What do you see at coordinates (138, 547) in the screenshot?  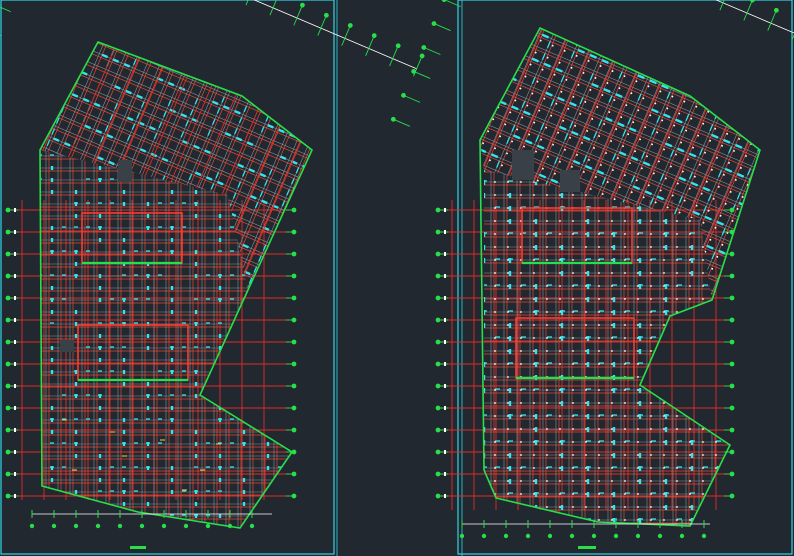 I see `left-title-mark` at bounding box center [138, 547].